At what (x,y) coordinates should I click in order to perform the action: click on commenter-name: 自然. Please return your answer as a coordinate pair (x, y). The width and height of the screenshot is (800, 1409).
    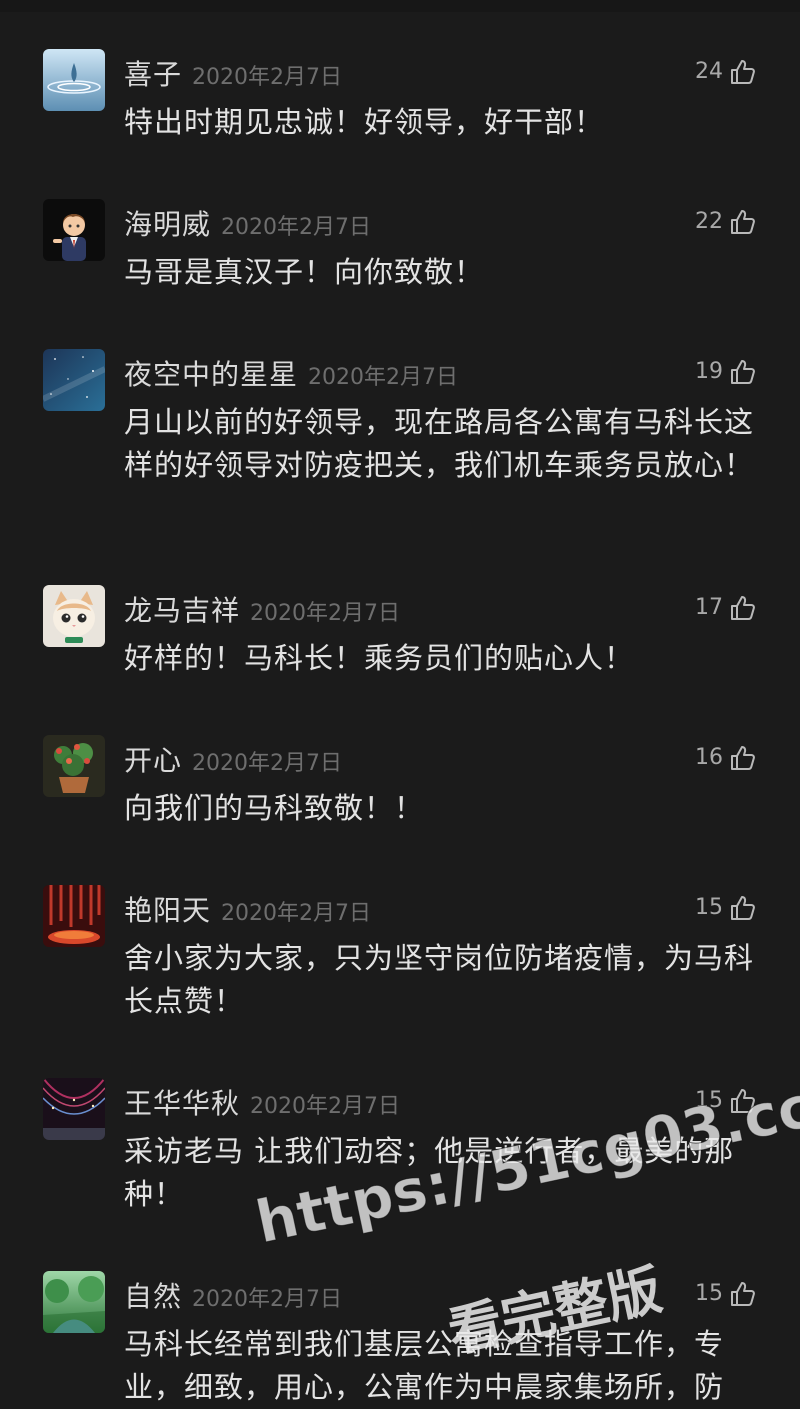
    Looking at the image, I should click on (153, 1295).